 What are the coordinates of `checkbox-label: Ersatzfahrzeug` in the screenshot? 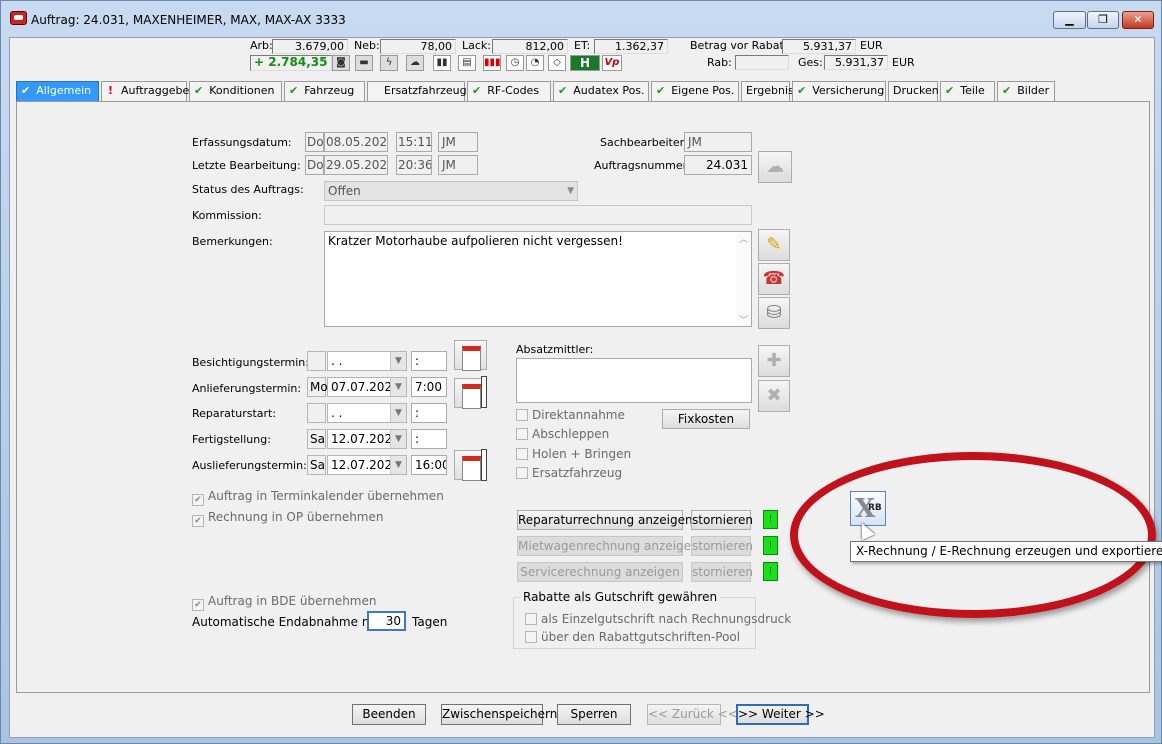 It's located at (577, 473).